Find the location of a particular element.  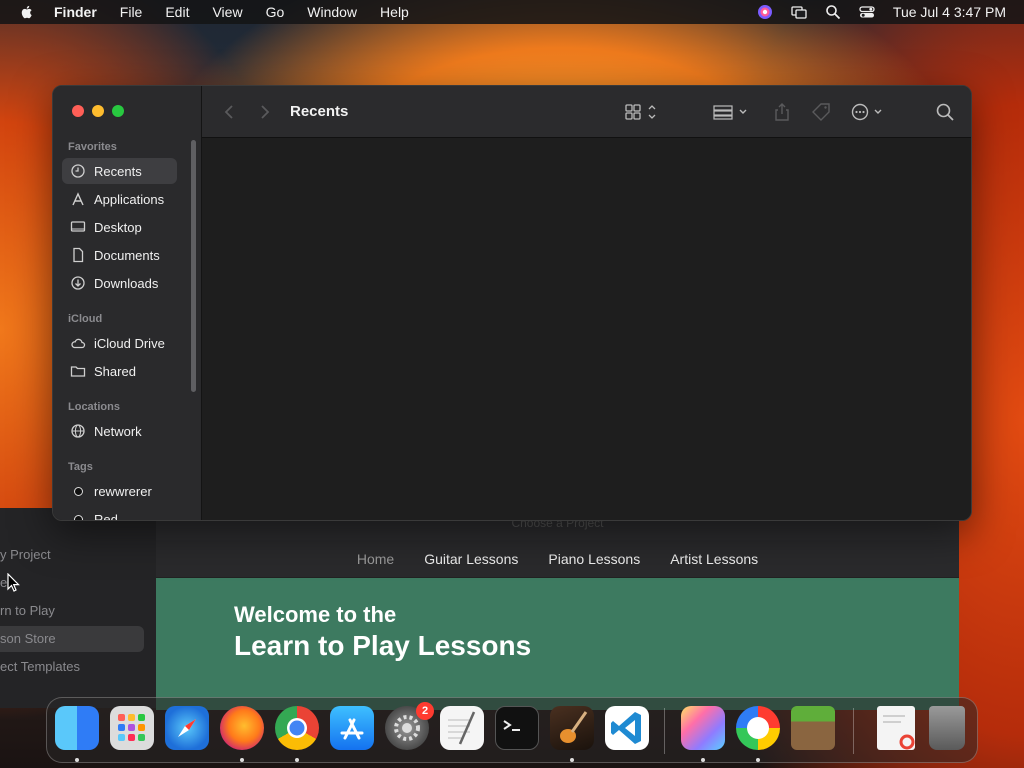

sidebar-item-documents: Documents is located at coordinates (119, 255).